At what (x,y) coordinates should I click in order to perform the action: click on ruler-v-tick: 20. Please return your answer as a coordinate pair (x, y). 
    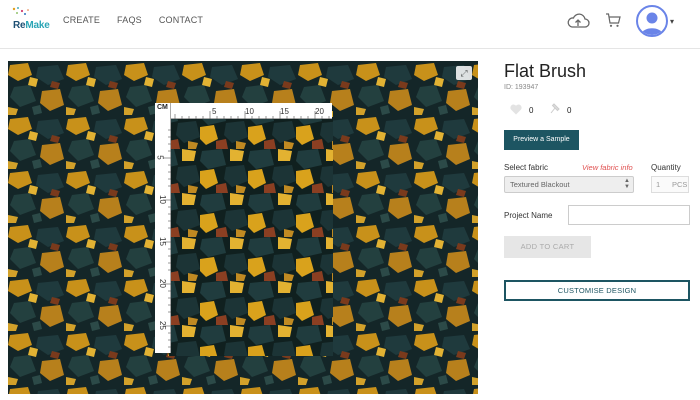
    Looking at the image, I should click on (162, 283).